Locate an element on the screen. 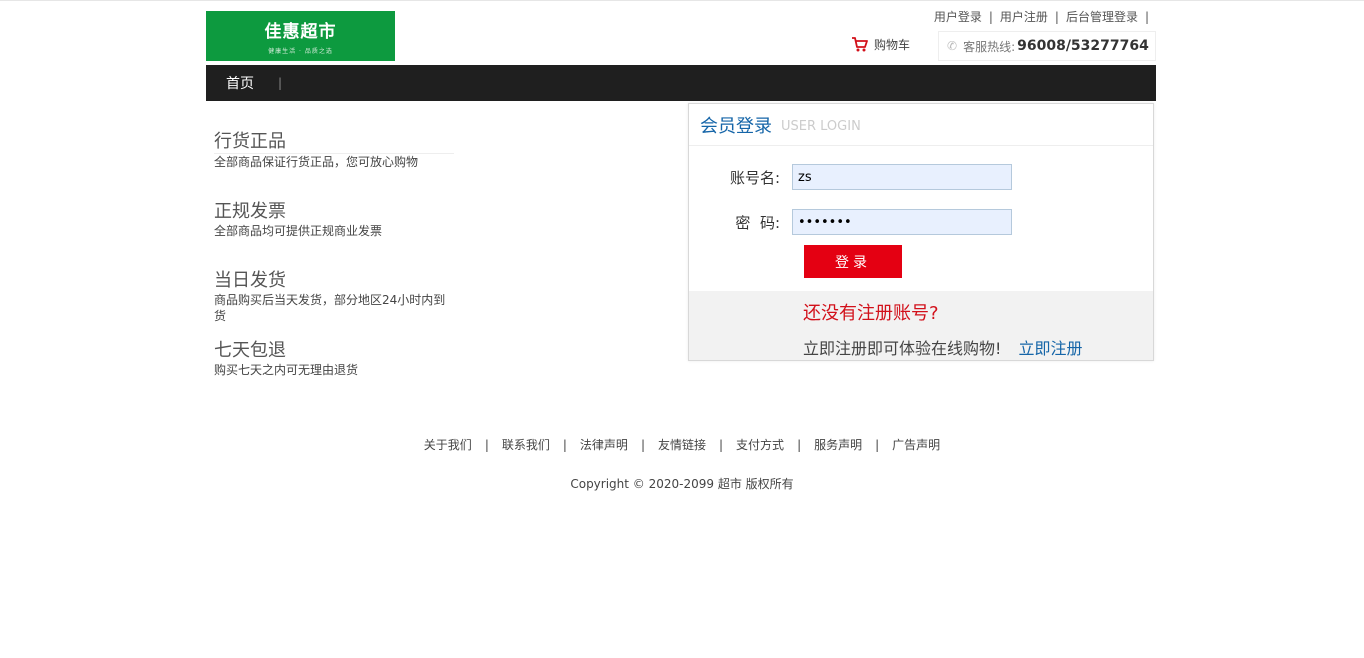 The width and height of the screenshot is (1364, 658). user-login-link: 用户登录 is located at coordinates (958, 16).